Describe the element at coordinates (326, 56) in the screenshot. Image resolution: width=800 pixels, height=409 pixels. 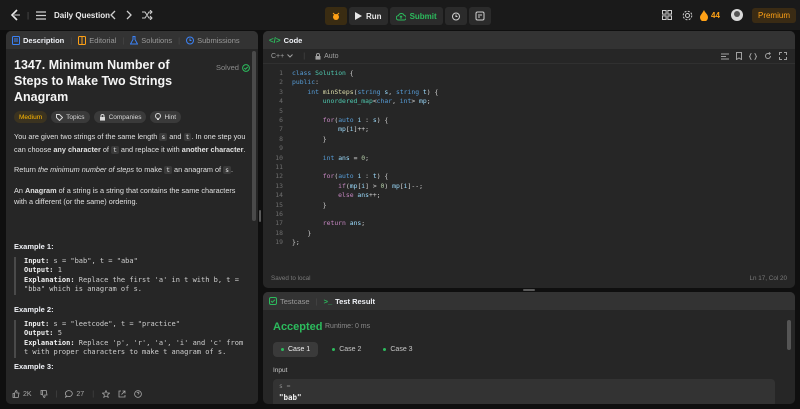
I see `auto-mode-toggle: Auto` at that location.